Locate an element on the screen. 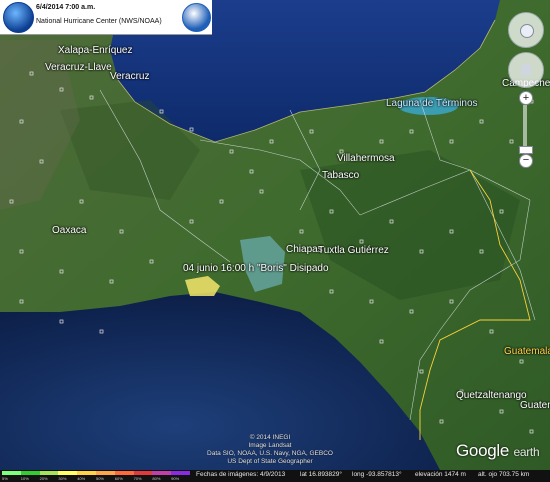 The width and height of the screenshot is (550, 482). rain-probability-legend is located at coordinates (96, 473).